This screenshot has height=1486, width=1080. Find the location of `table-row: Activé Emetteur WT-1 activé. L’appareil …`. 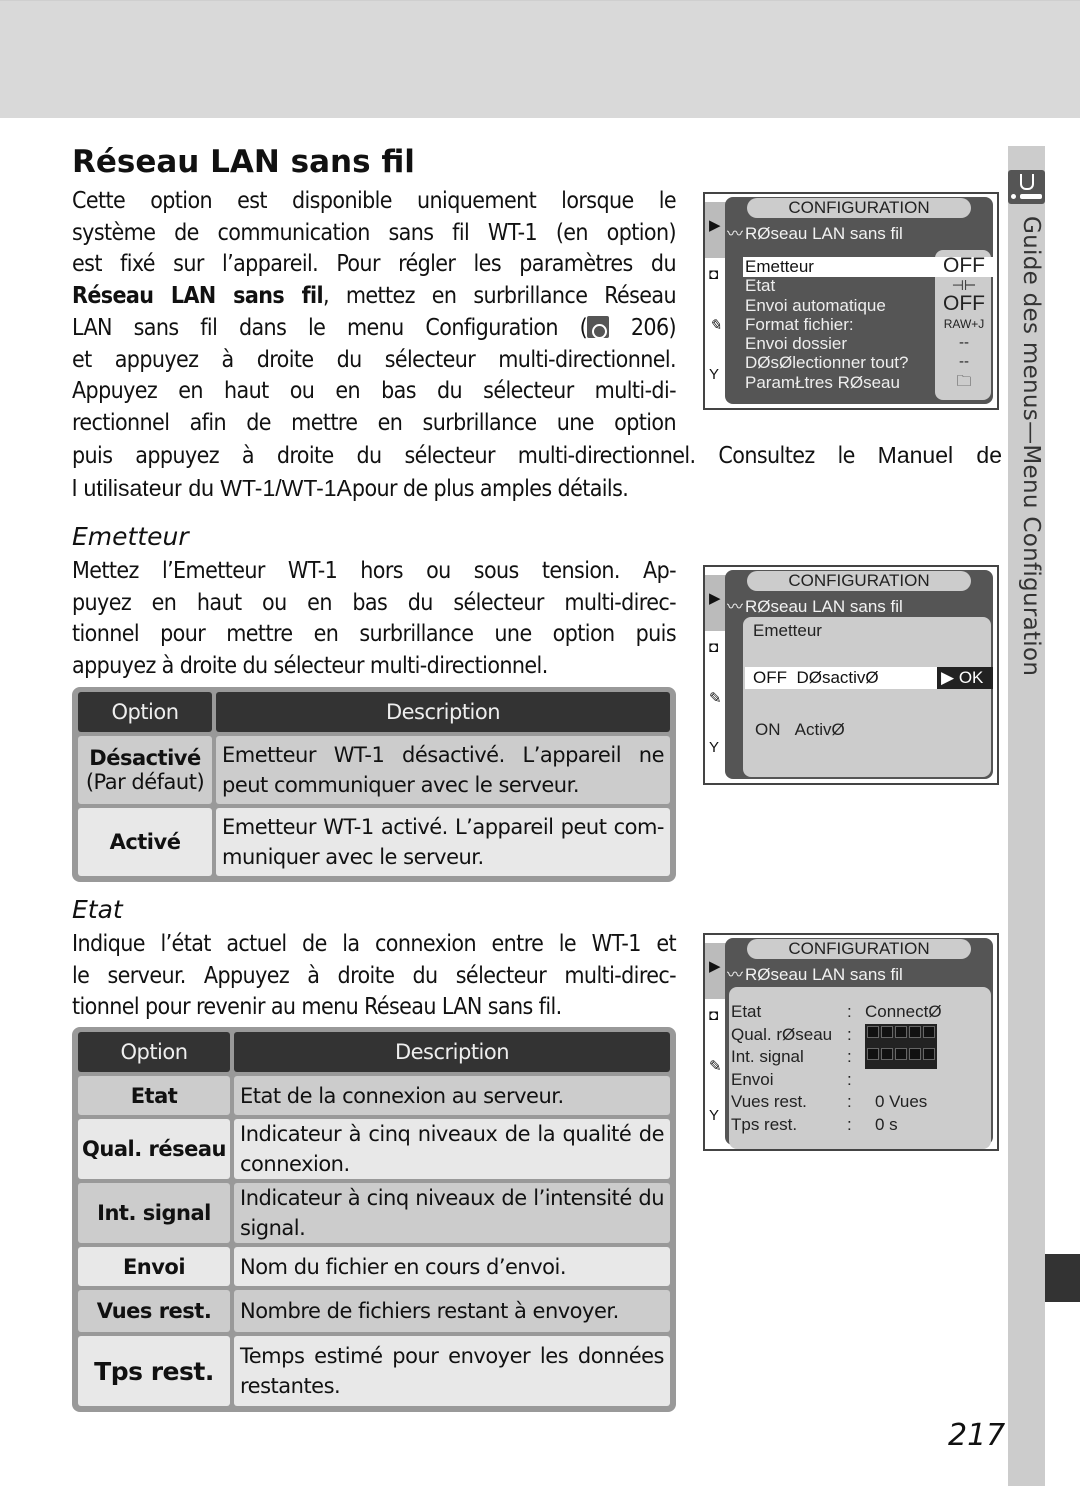

table-row: Activé Emetteur WT-1 activé. L’appareil … is located at coordinates (374, 842).